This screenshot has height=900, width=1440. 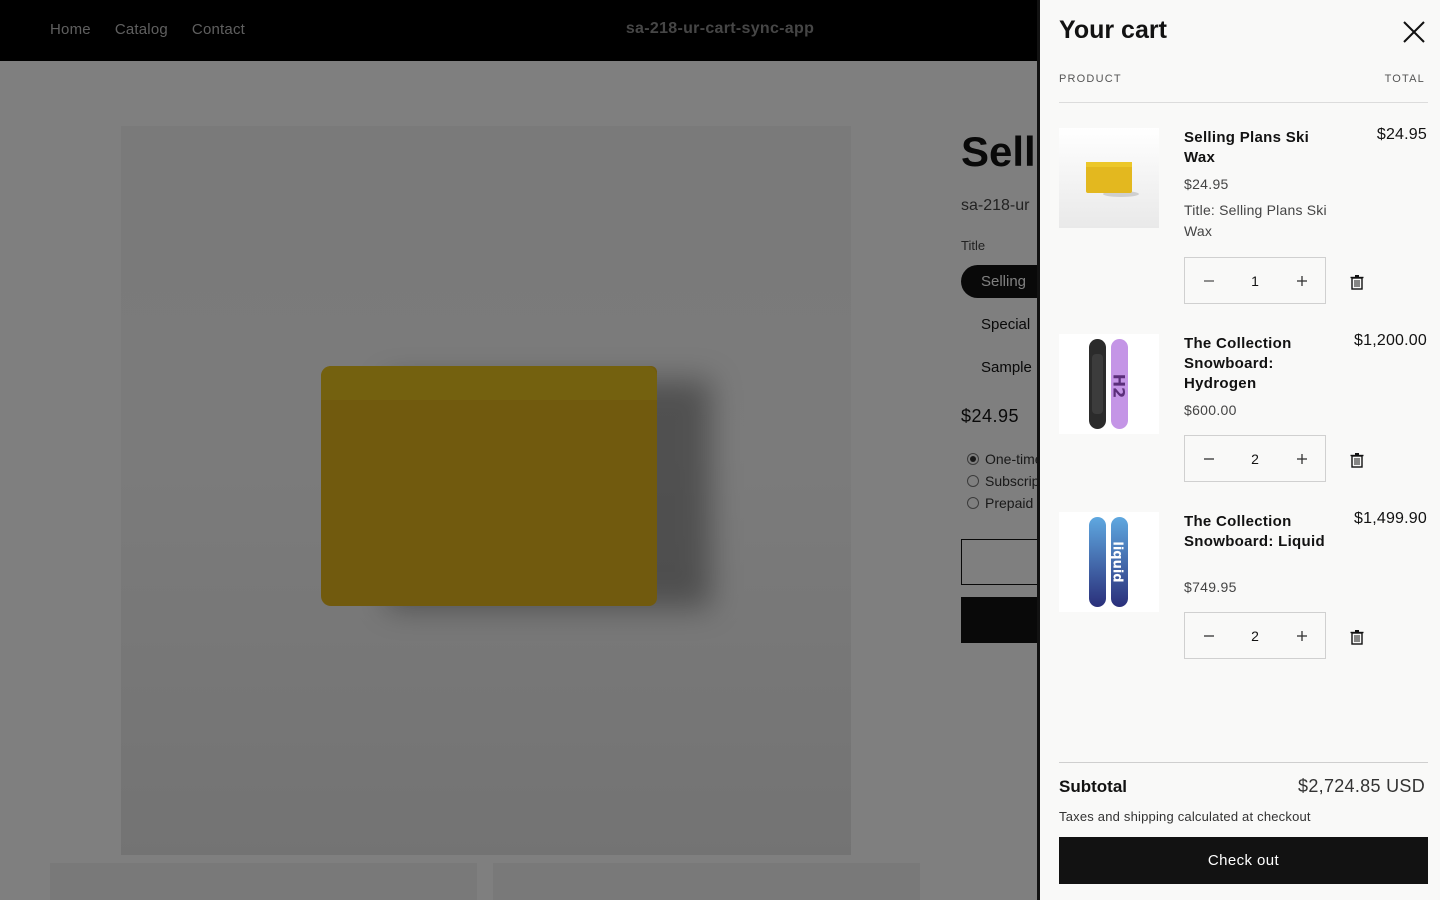 I want to click on svg-text: liquid, so click(x=1117, y=561).